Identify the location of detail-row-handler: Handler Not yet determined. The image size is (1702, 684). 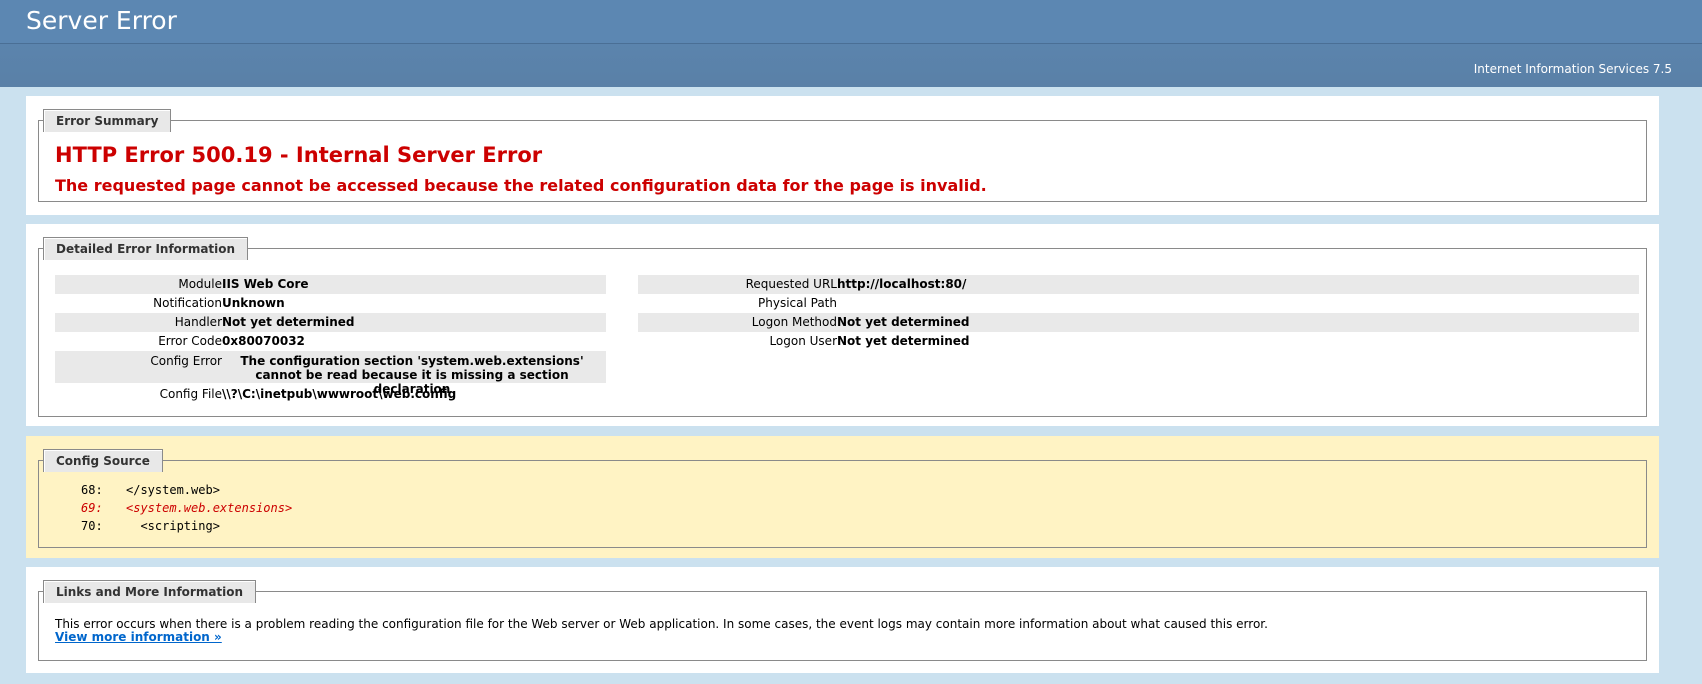
(330, 322).